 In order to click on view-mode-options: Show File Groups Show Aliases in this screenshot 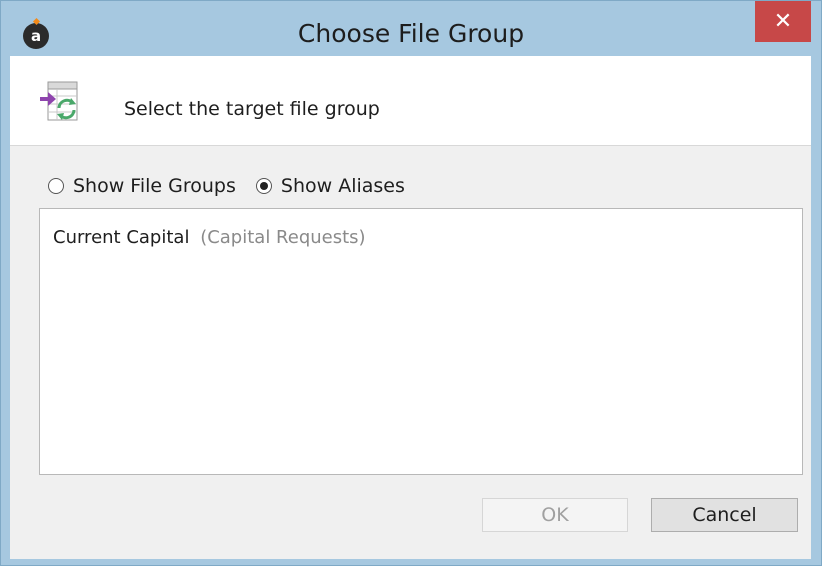, I will do `click(236, 186)`.